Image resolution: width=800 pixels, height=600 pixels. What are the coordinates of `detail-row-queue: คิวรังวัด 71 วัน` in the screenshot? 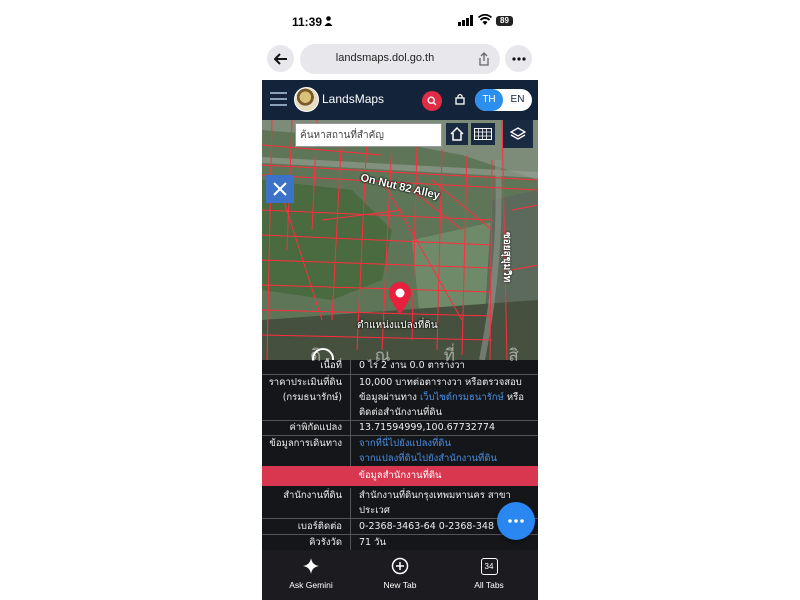 It's located at (400, 542).